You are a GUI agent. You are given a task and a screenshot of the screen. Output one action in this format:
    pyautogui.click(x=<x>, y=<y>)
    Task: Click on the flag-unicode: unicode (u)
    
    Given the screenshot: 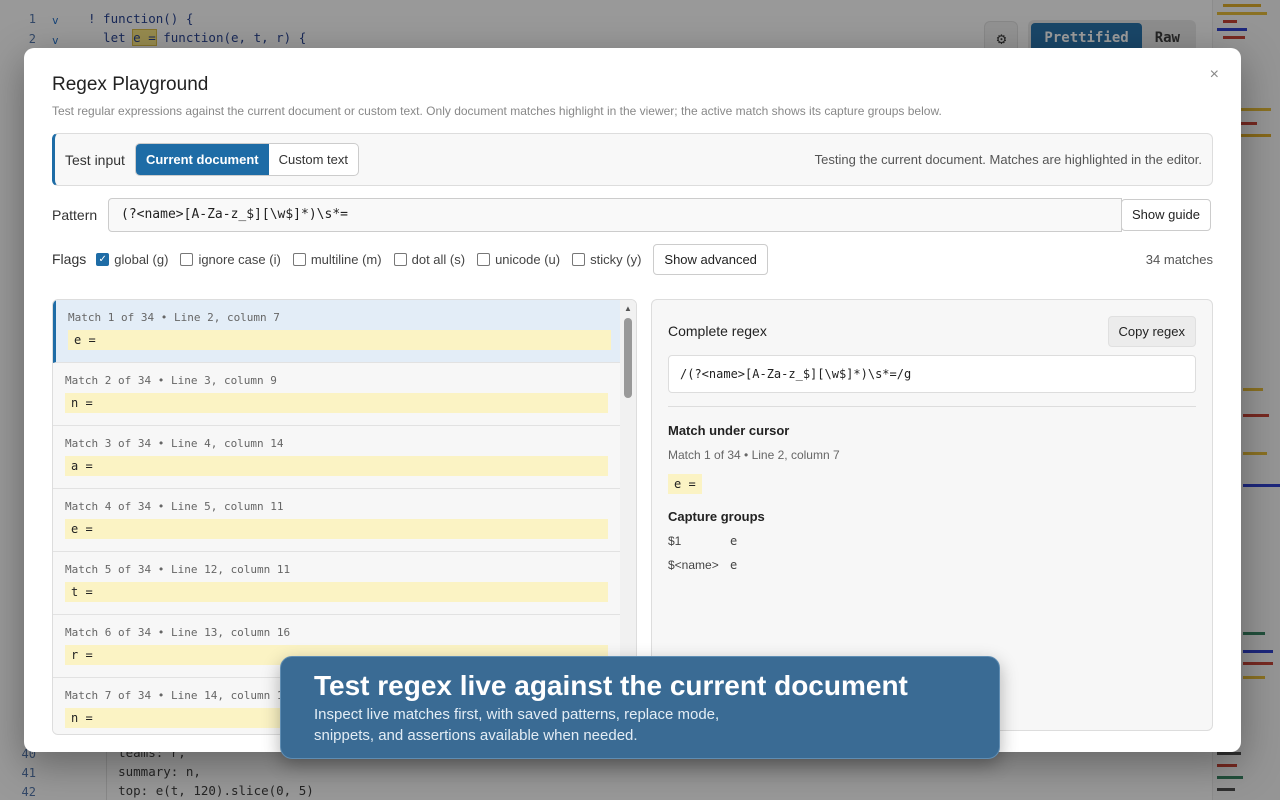 What is the action you would take?
    pyautogui.click(x=518, y=259)
    